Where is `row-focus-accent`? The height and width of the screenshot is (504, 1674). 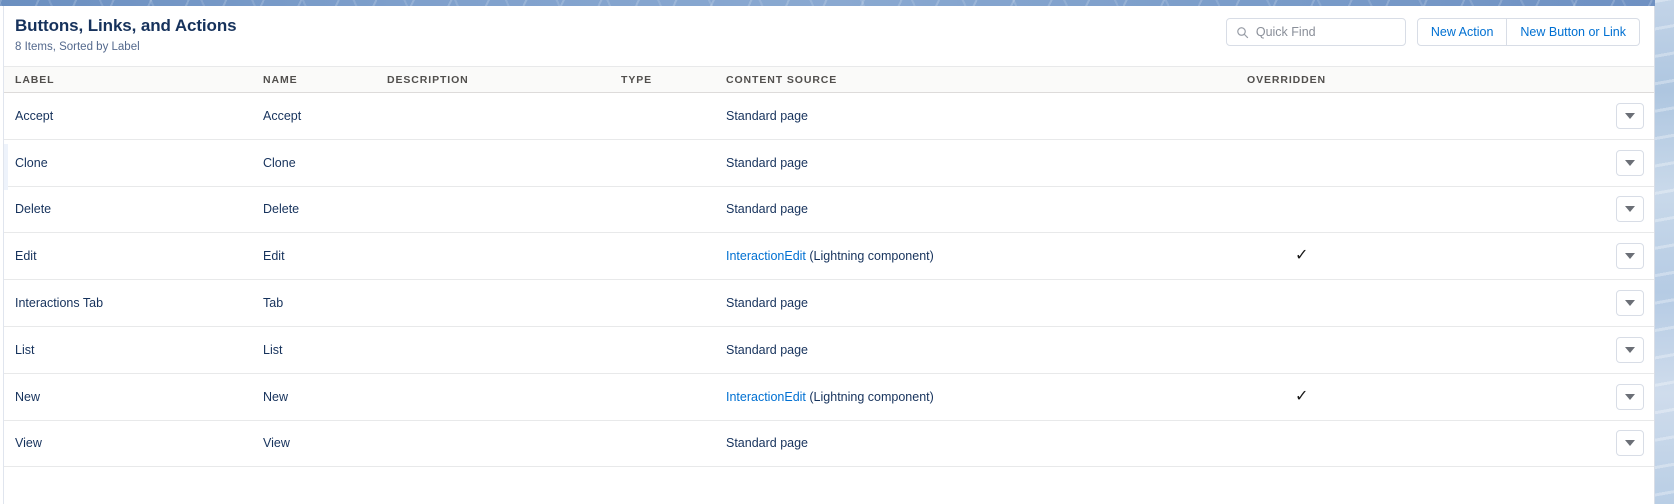
row-focus-accent is located at coordinates (6, 167).